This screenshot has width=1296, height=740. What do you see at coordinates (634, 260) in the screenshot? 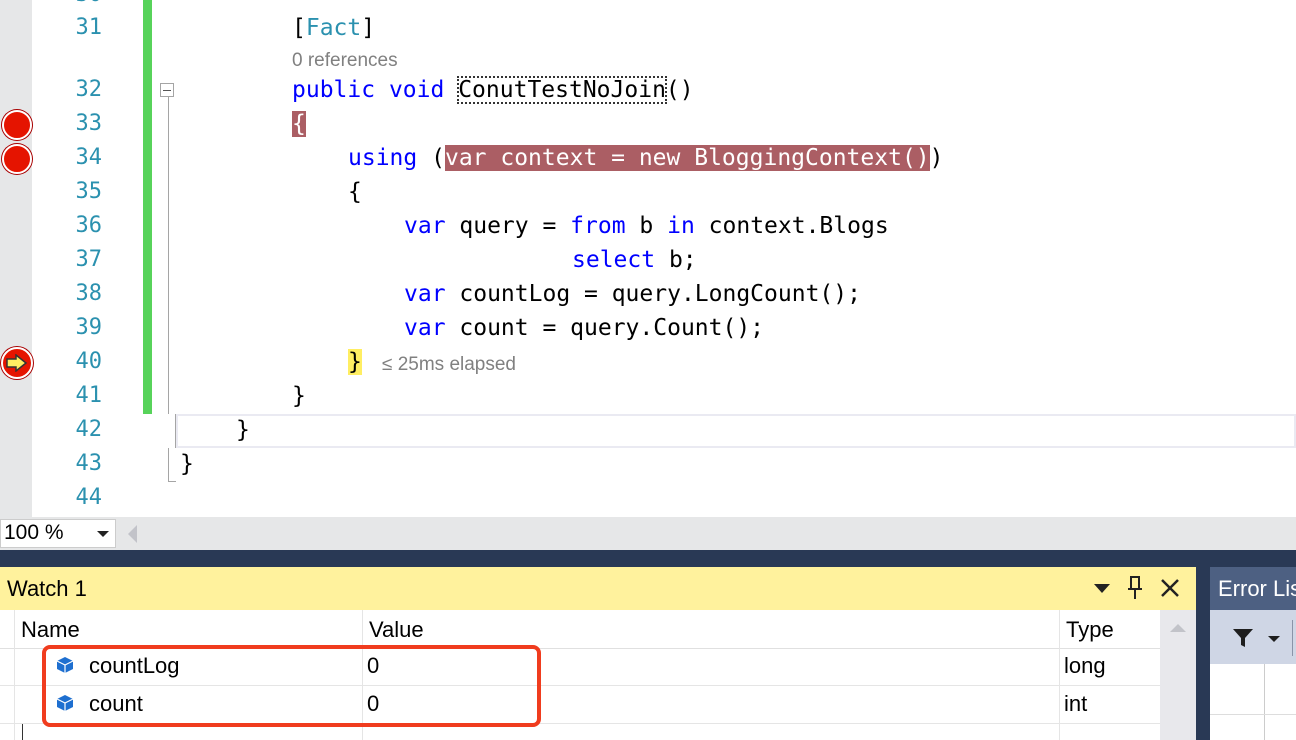
I see `code-line-37: select b;` at bounding box center [634, 260].